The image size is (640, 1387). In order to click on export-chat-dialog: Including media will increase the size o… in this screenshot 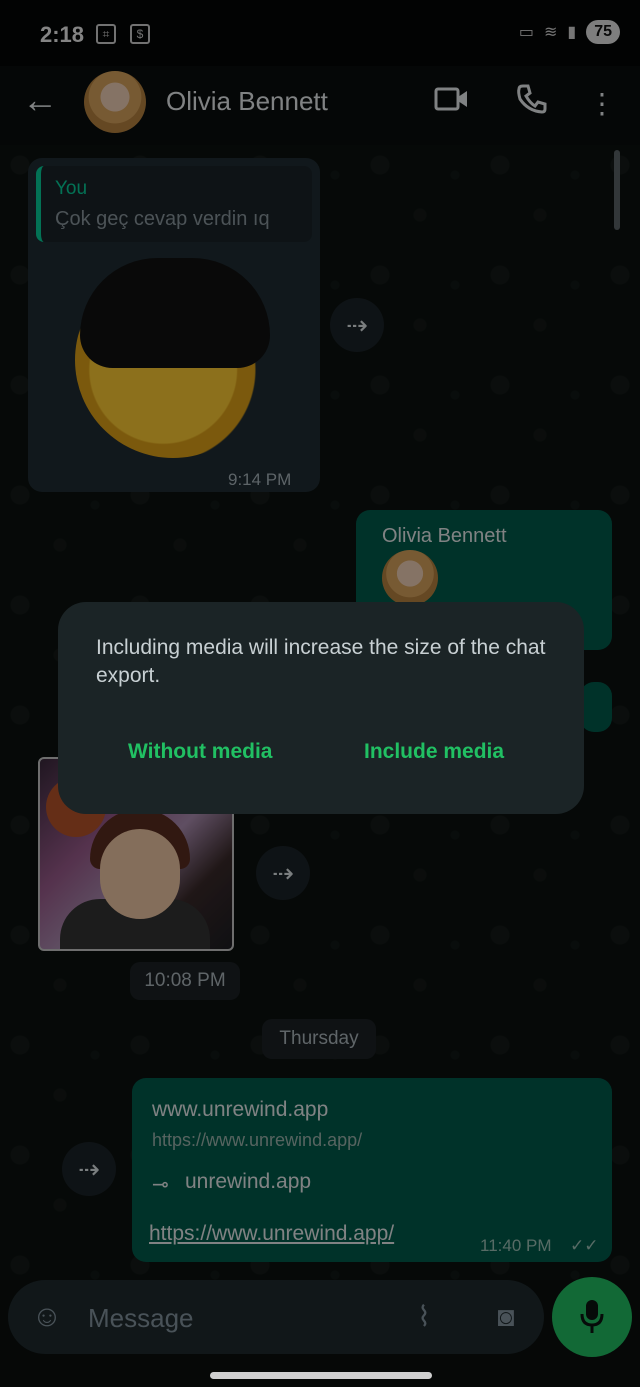, I will do `click(321, 708)`.